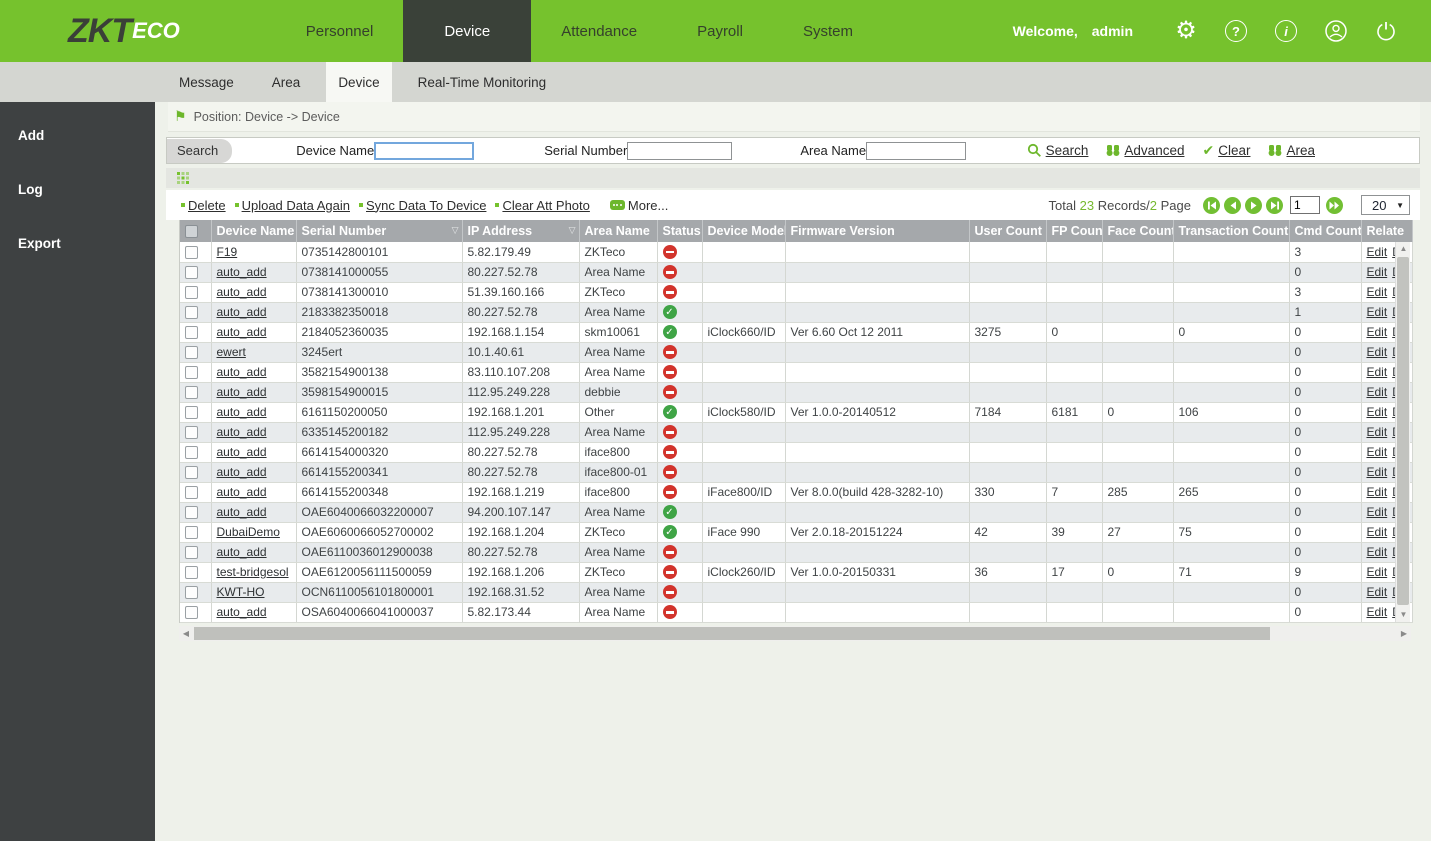 This screenshot has width=1431, height=841. What do you see at coordinates (1274, 205) in the screenshot?
I see `last-page-button` at bounding box center [1274, 205].